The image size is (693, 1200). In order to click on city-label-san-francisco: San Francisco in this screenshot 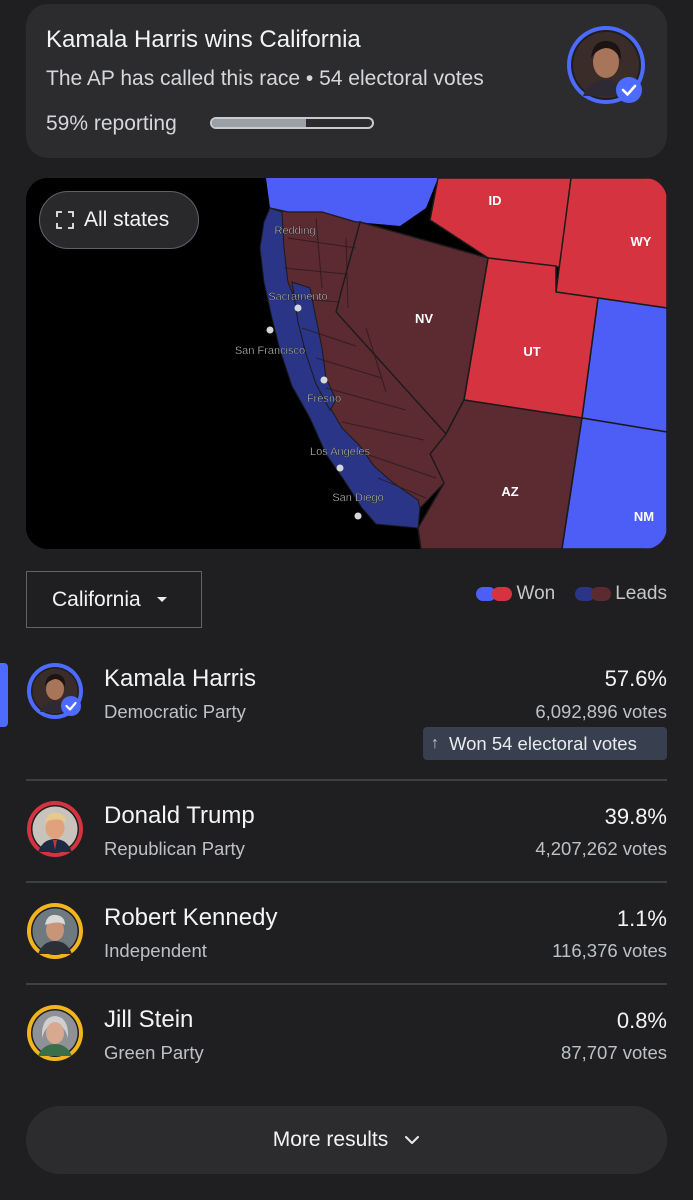, I will do `click(270, 351)`.